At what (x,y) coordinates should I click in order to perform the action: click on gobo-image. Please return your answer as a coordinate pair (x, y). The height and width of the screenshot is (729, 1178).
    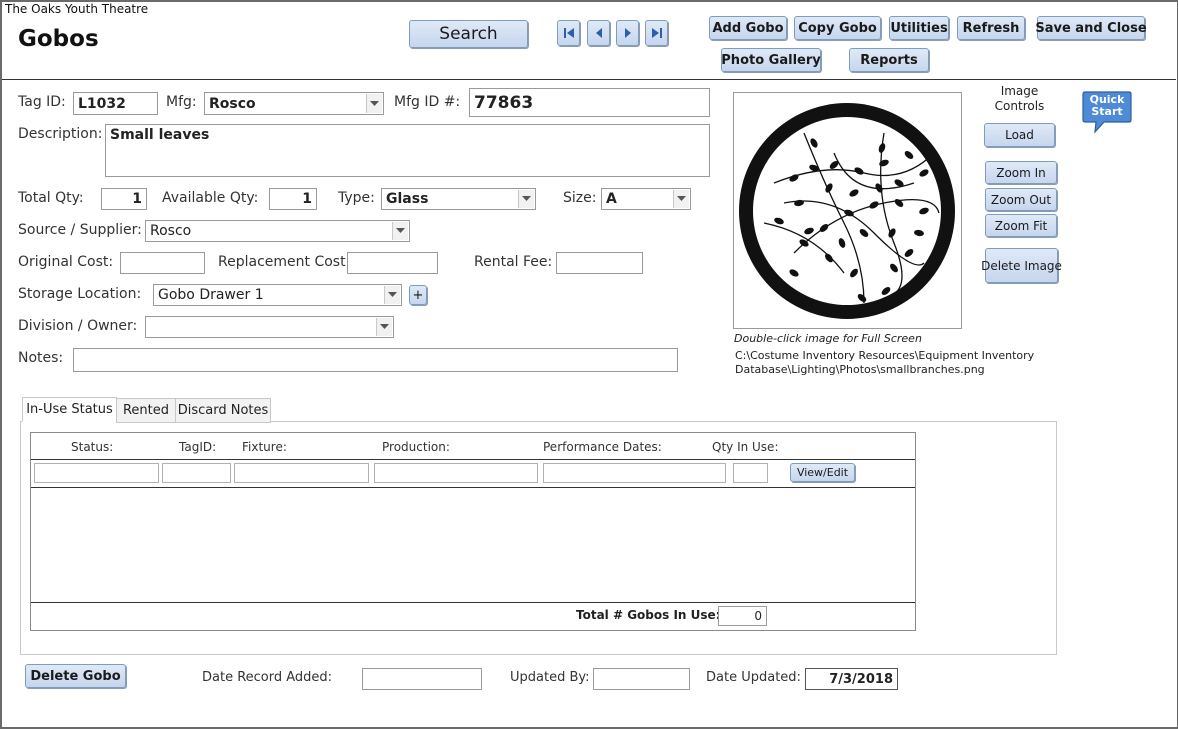
    Looking at the image, I should click on (847, 210).